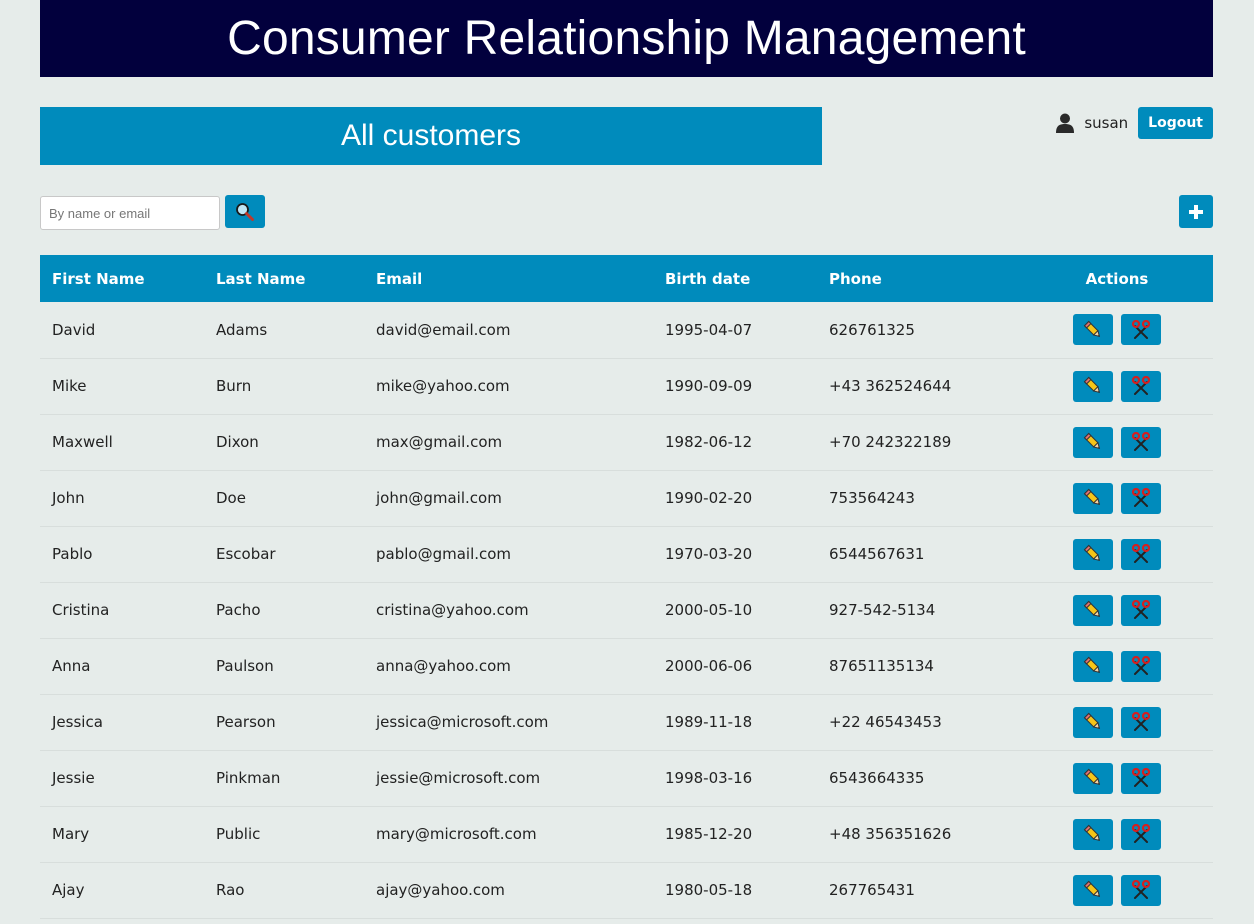 This screenshot has height=924, width=1254. Describe the element at coordinates (443, 386) in the screenshot. I see `email-cell: mike@yahoo.com` at that location.